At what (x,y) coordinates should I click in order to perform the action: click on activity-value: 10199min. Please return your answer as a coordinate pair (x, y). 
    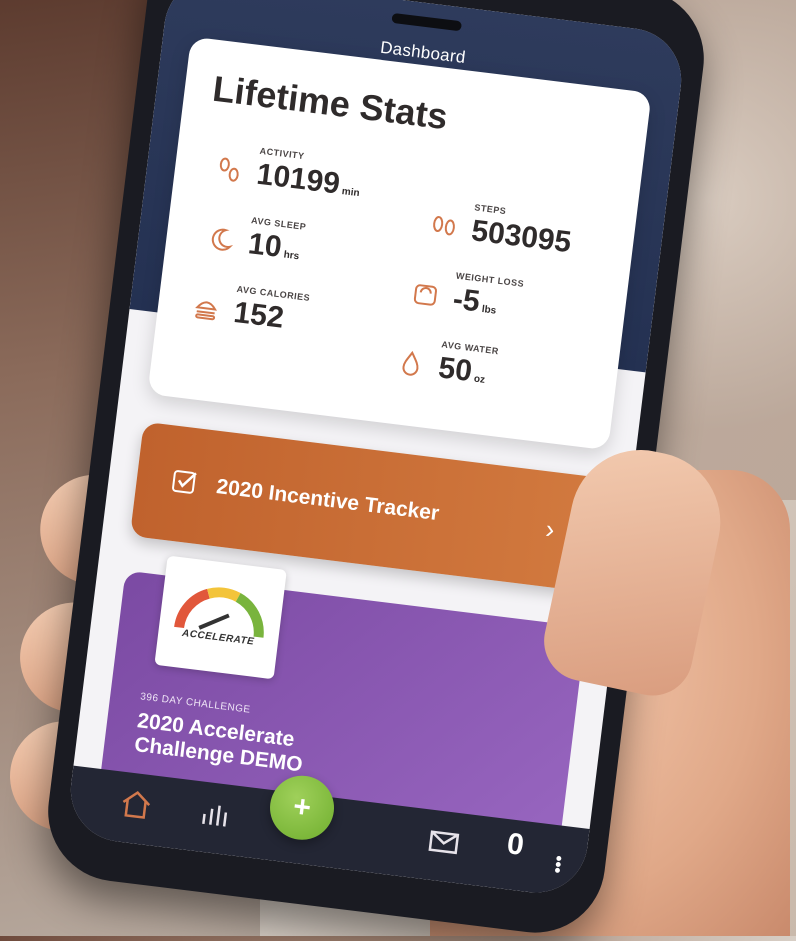
    Looking at the image, I should click on (307, 179).